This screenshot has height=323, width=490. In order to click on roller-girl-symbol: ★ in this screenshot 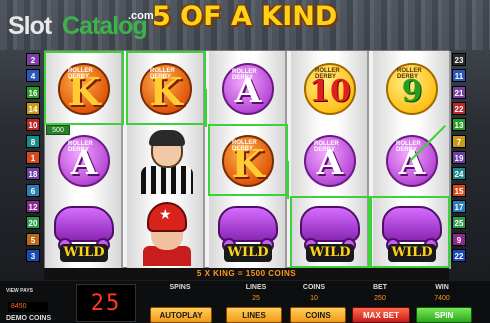, I will do `click(166, 233)`.